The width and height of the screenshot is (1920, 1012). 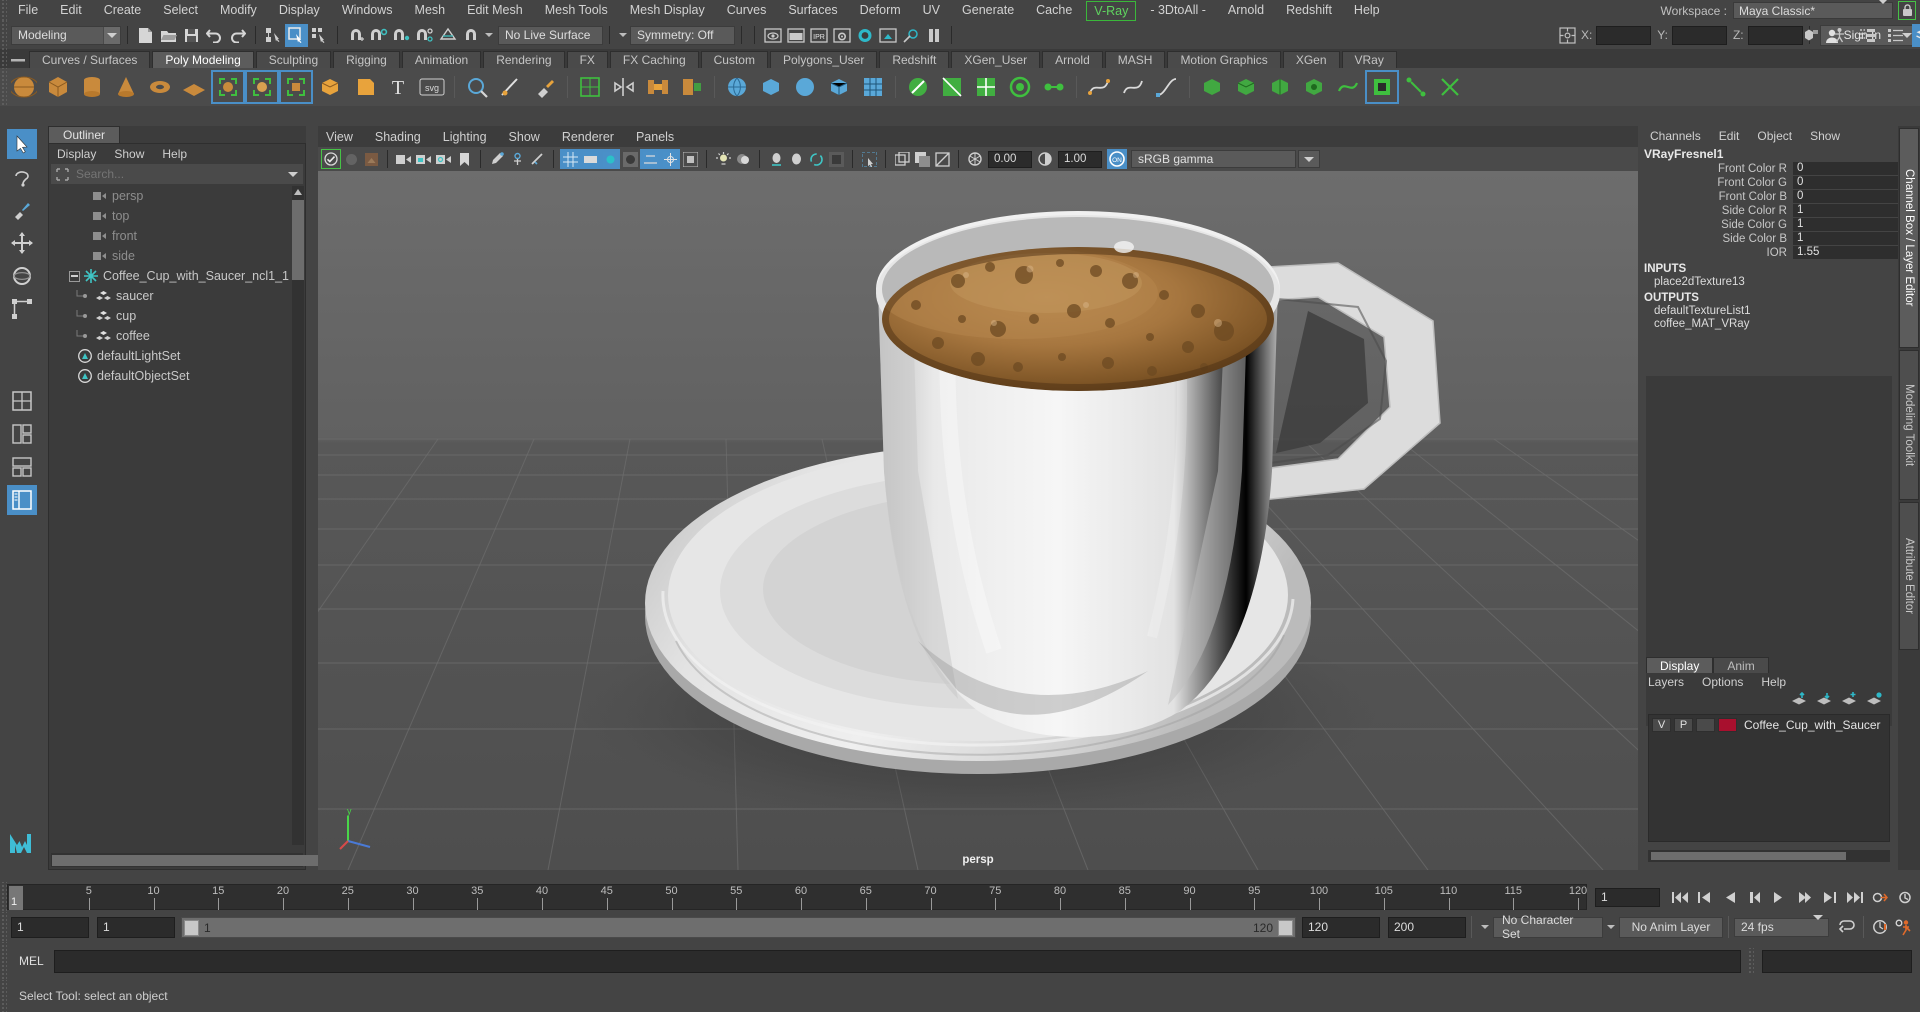 What do you see at coordinates (1314, 87) in the screenshot?
I see `mesh-shell4-icon` at bounding box center [1314, 87].